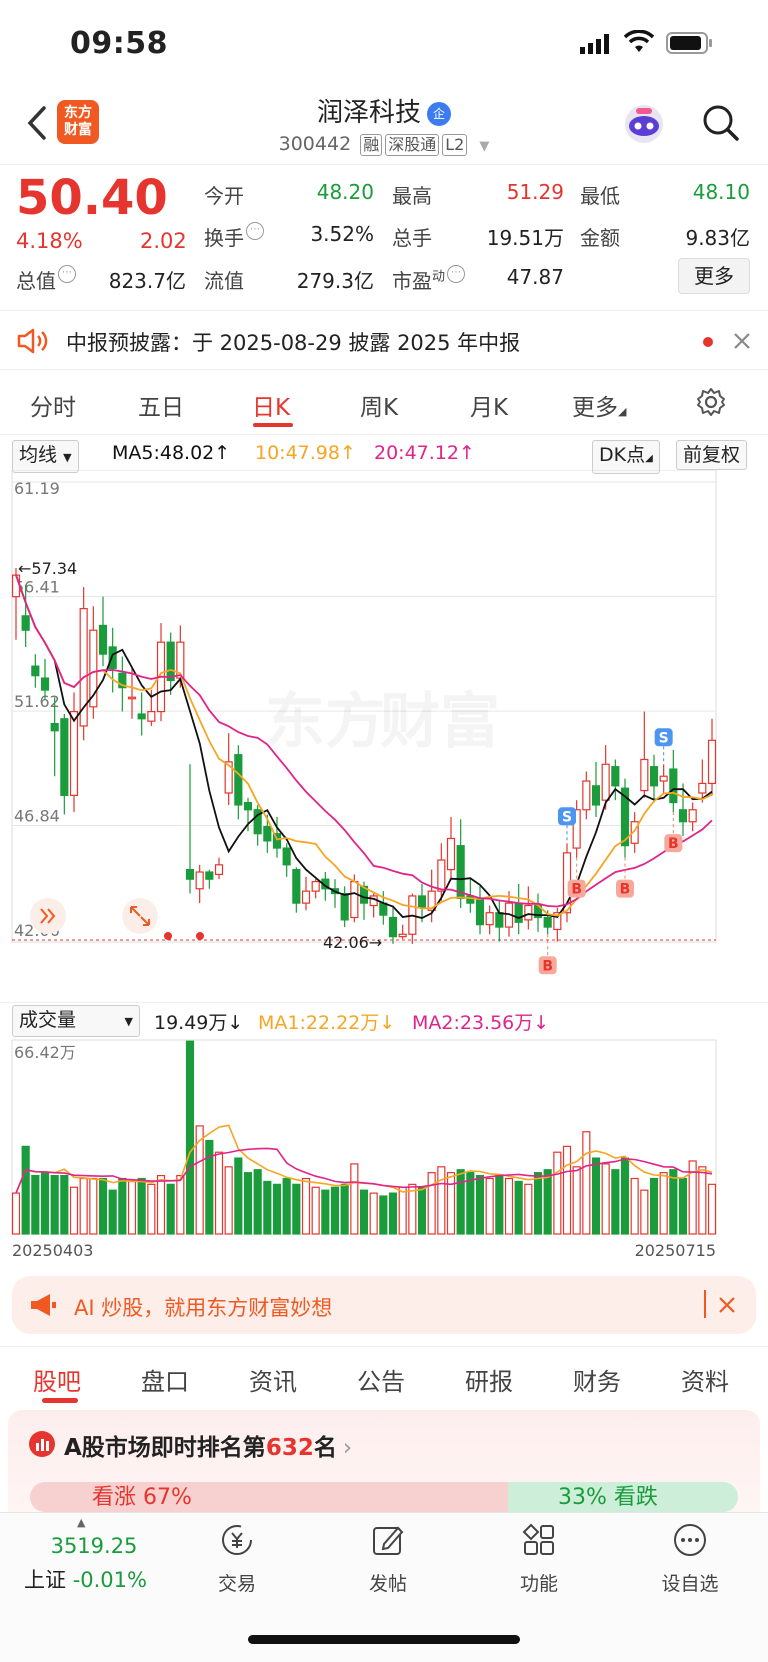 This screenshot has width=768, height=1662. What do you see at coordinates (237, 1558) in the screenshot?
I see `nav-trade: 交易` at bounding box center [237, 1558].